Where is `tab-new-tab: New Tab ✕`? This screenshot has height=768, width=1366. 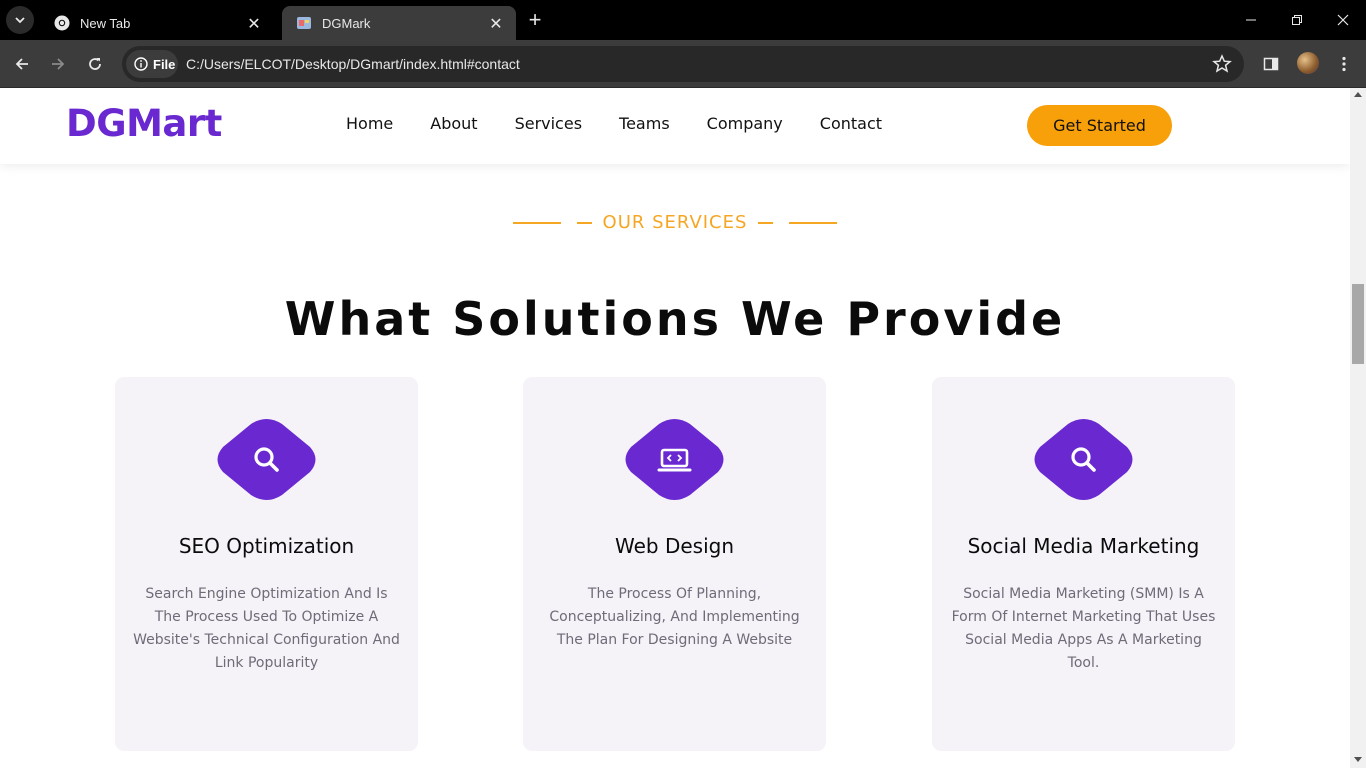
tab-new-tab: New Tab ✕ is located at coordinates (157, 23).